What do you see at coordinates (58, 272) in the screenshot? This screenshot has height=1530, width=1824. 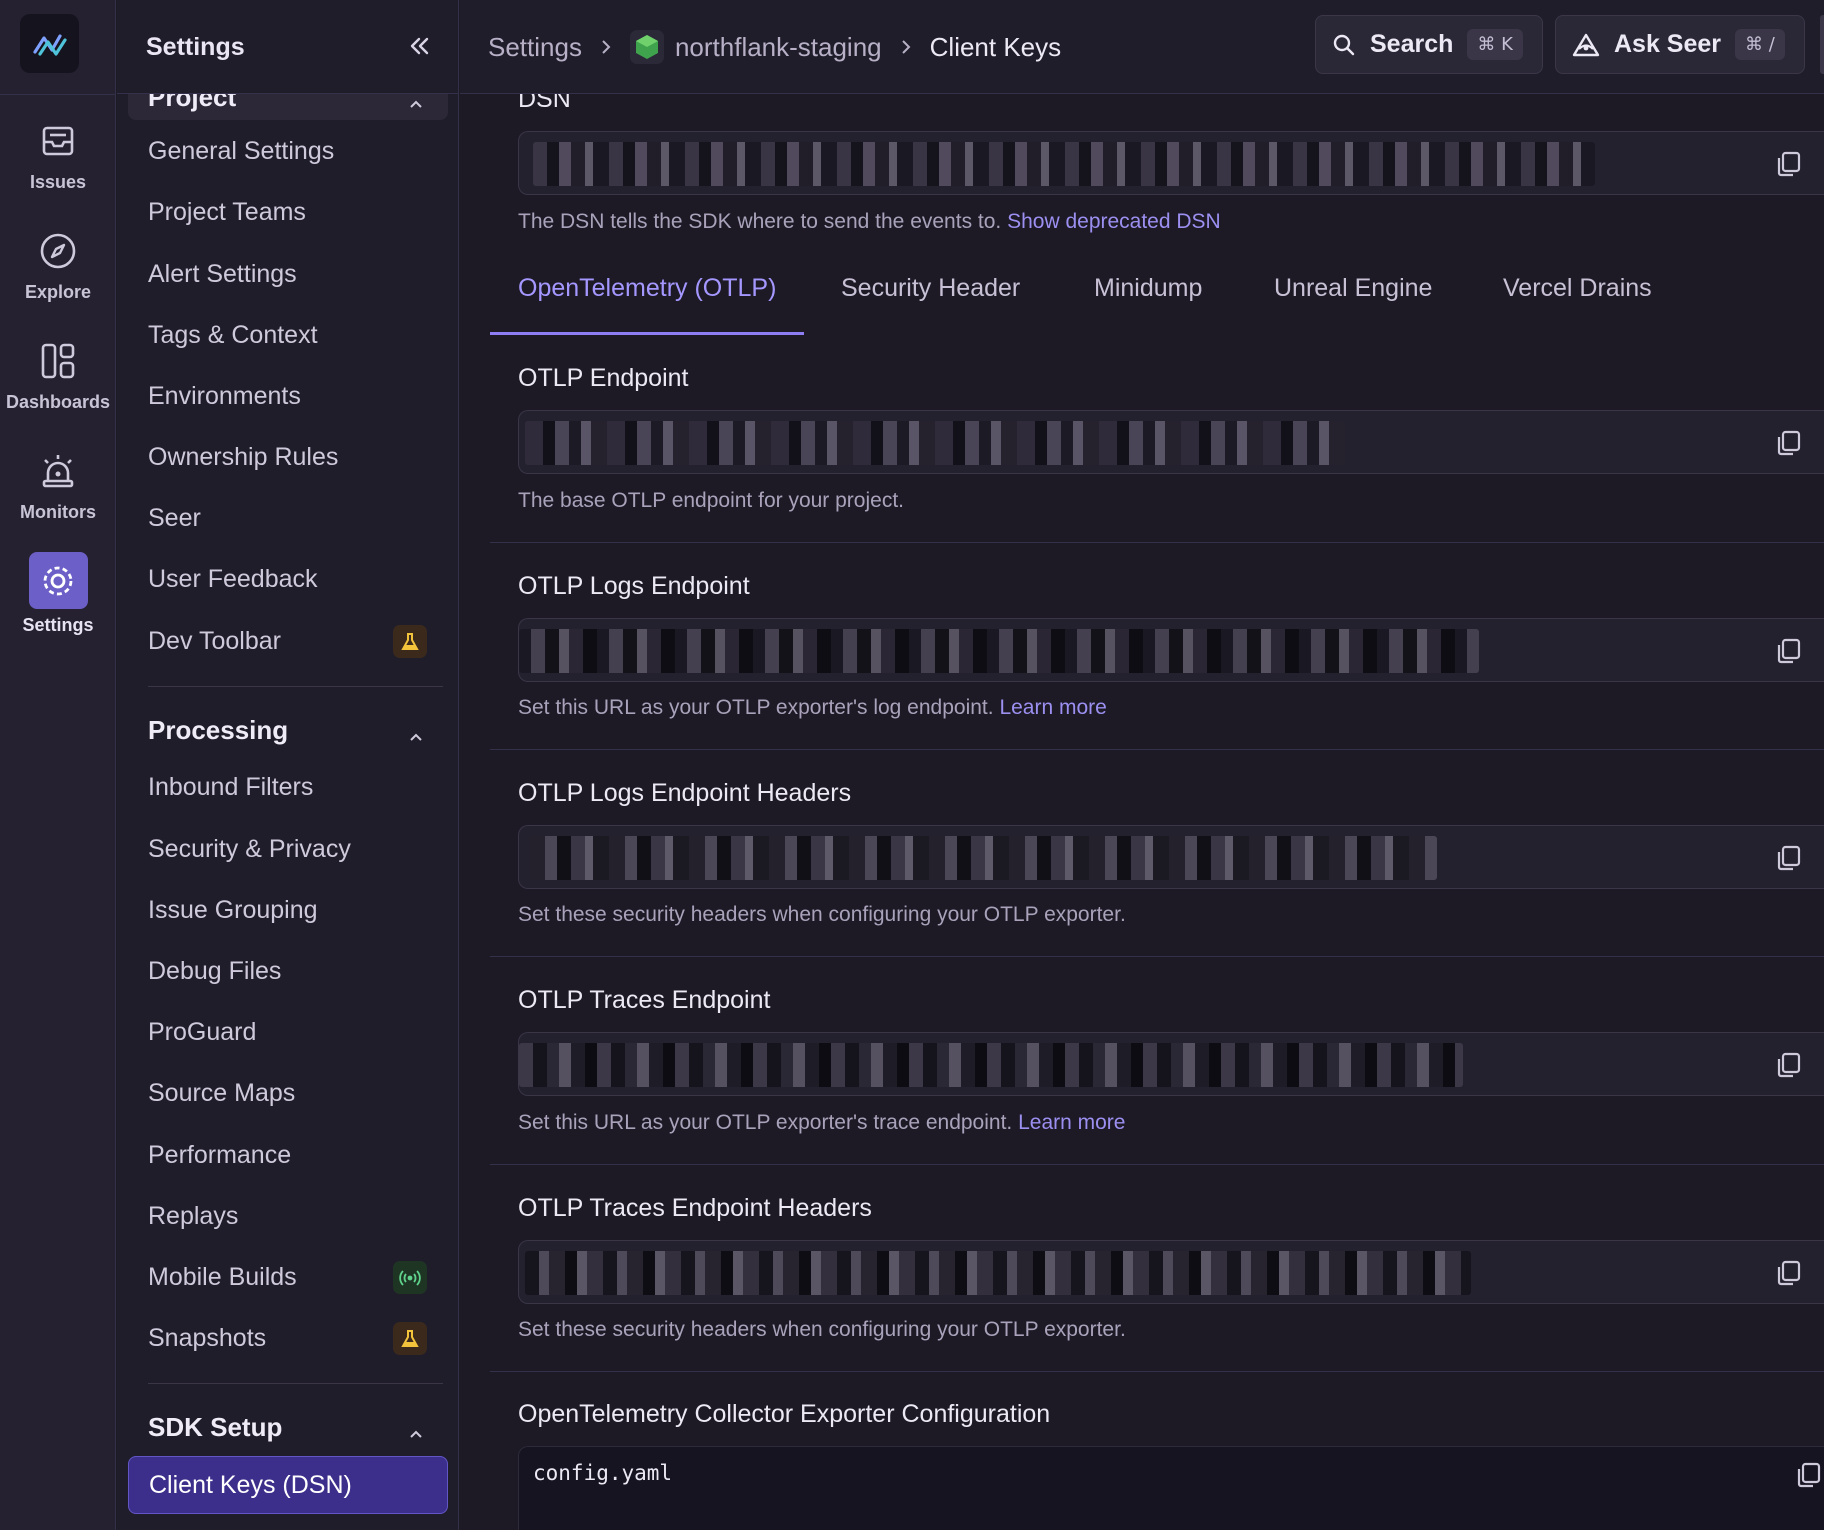 I see `rail-explore: Explore` at bounding box center [58, 272].